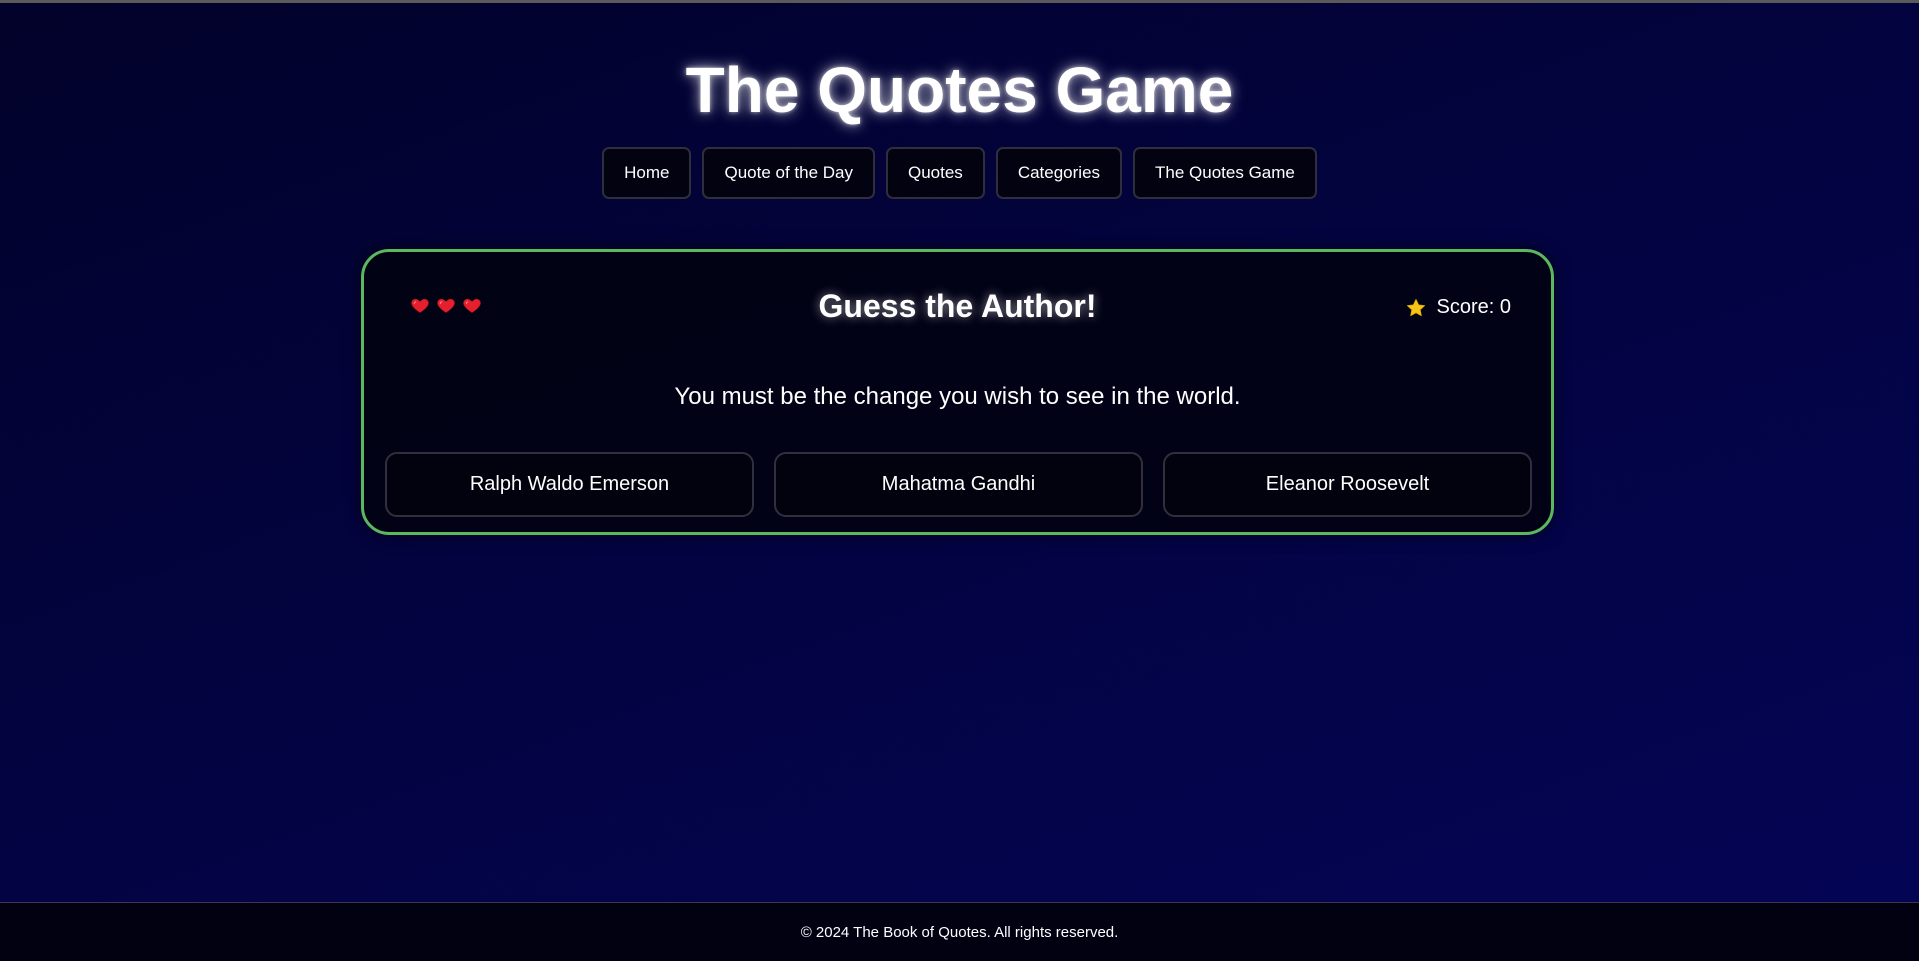  Describe the element at coordinates (935, 173) in the screenshot. I see `nav-quotes-button: Quotes` at that location.